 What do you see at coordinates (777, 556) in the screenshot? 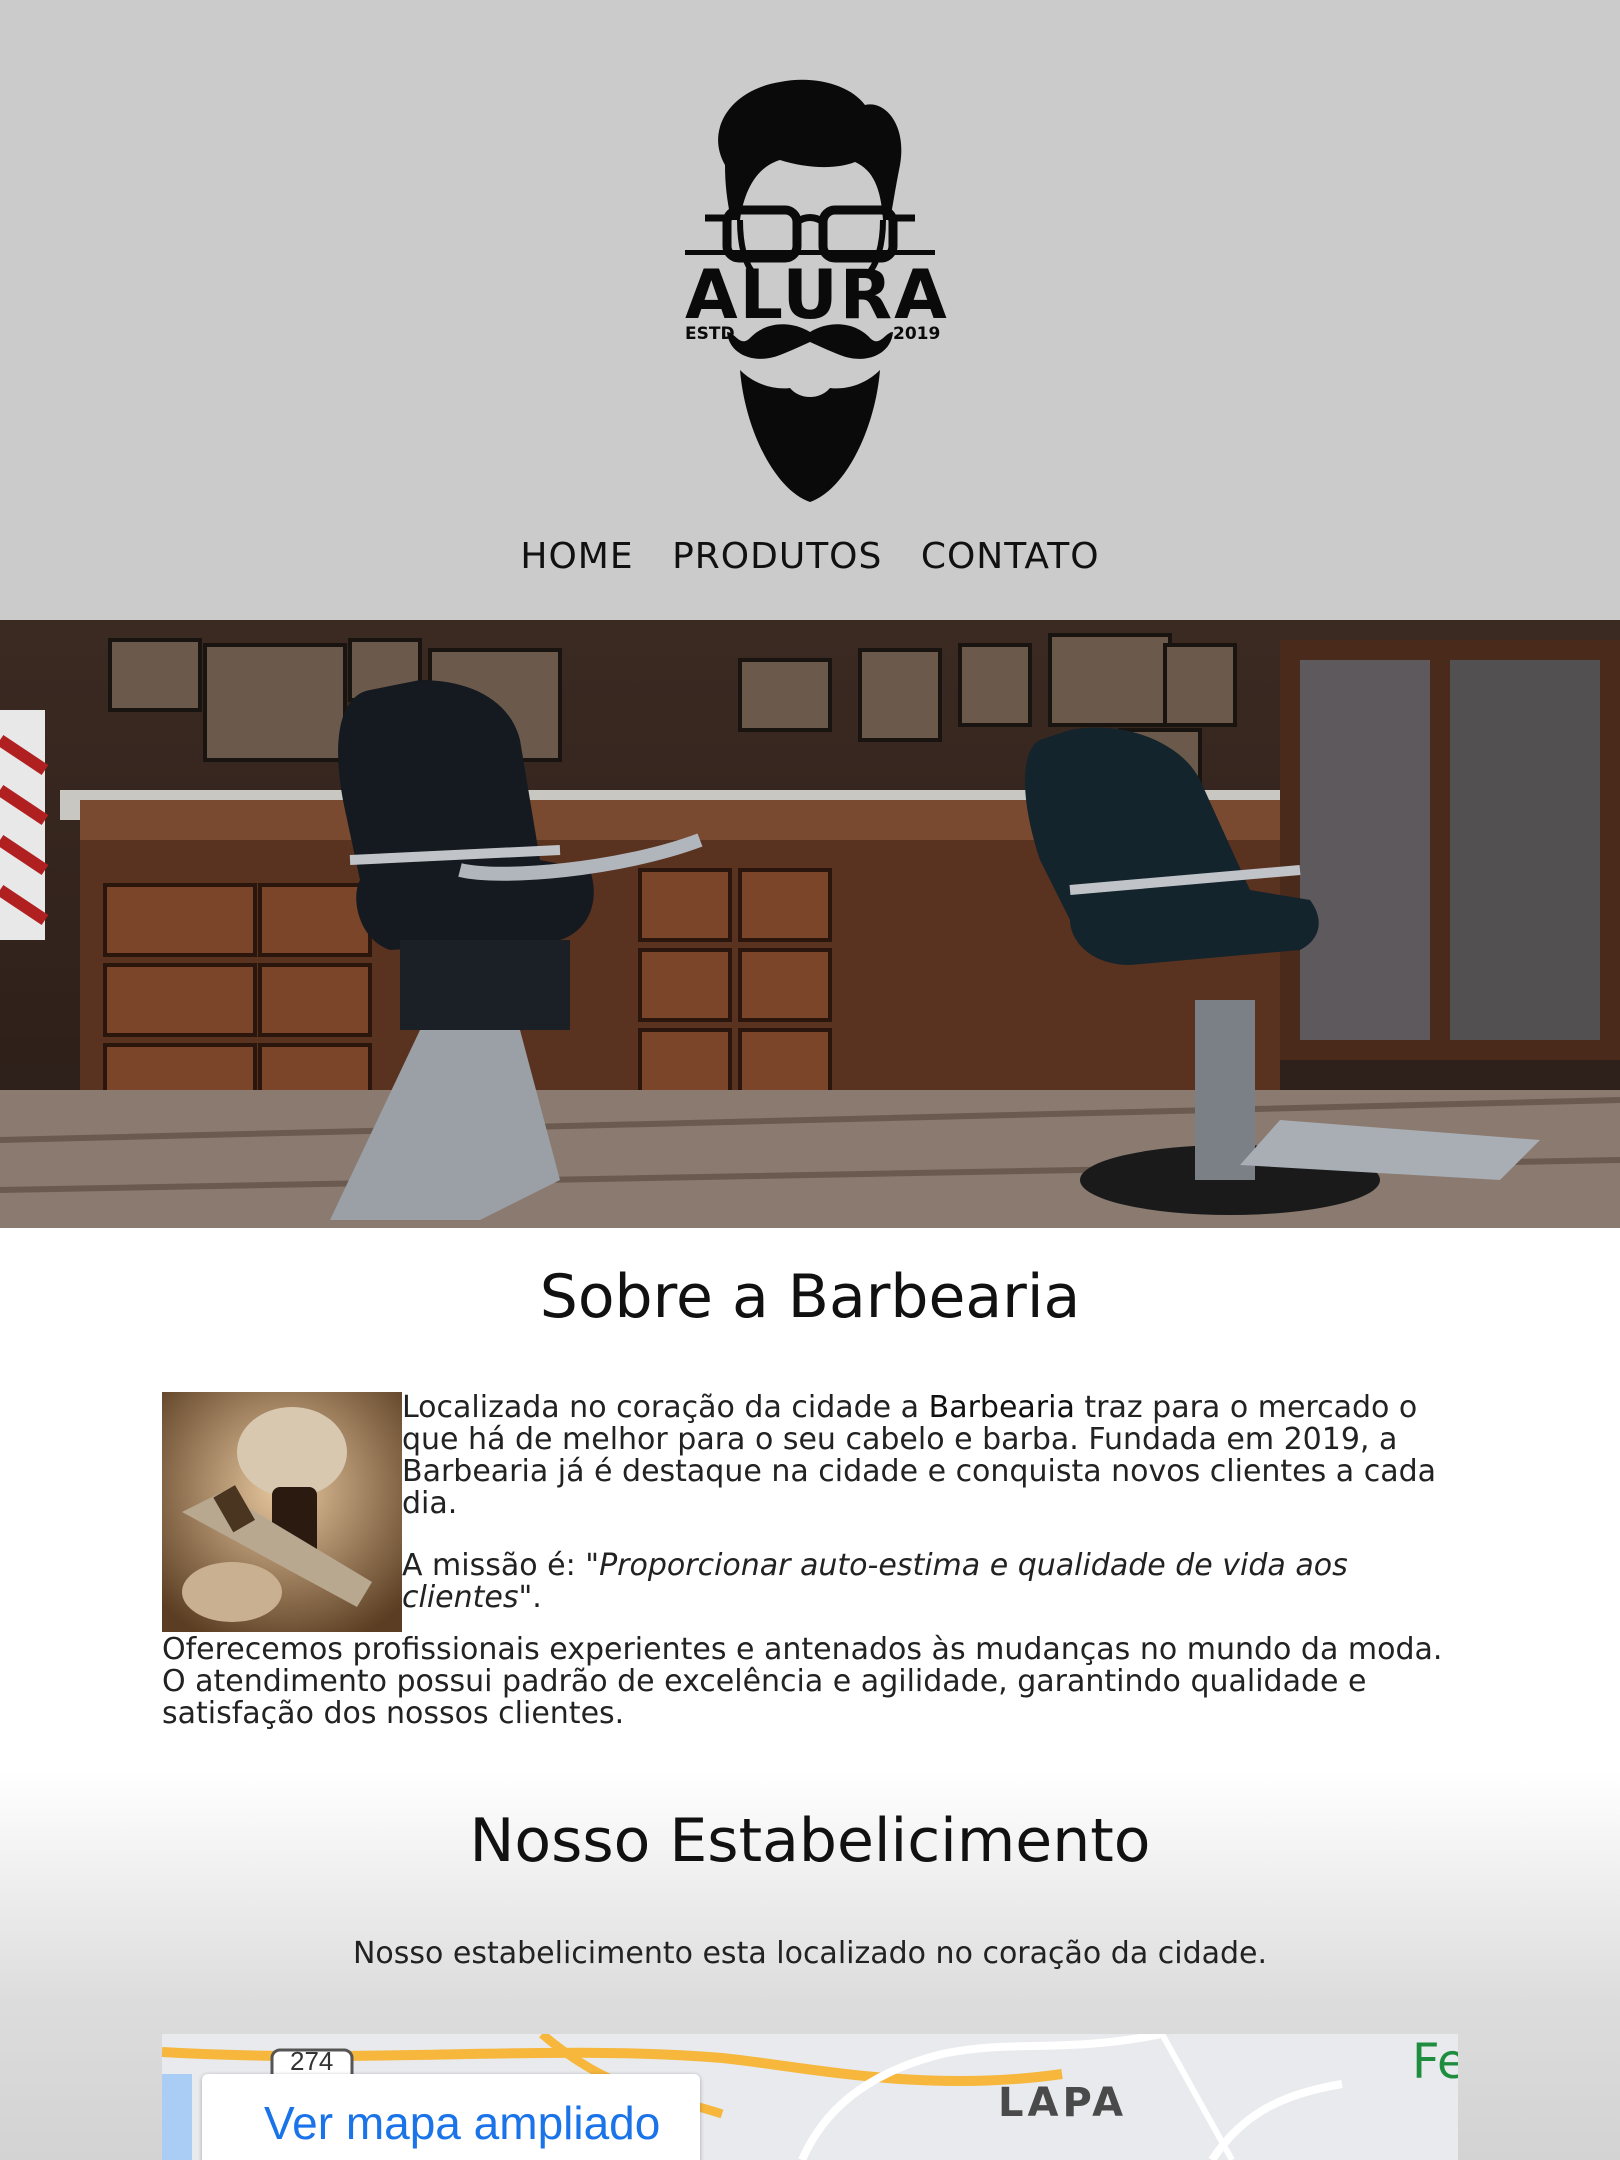
I see `nav-produtos: PRODUTOS` at bounding box center [777, 556].